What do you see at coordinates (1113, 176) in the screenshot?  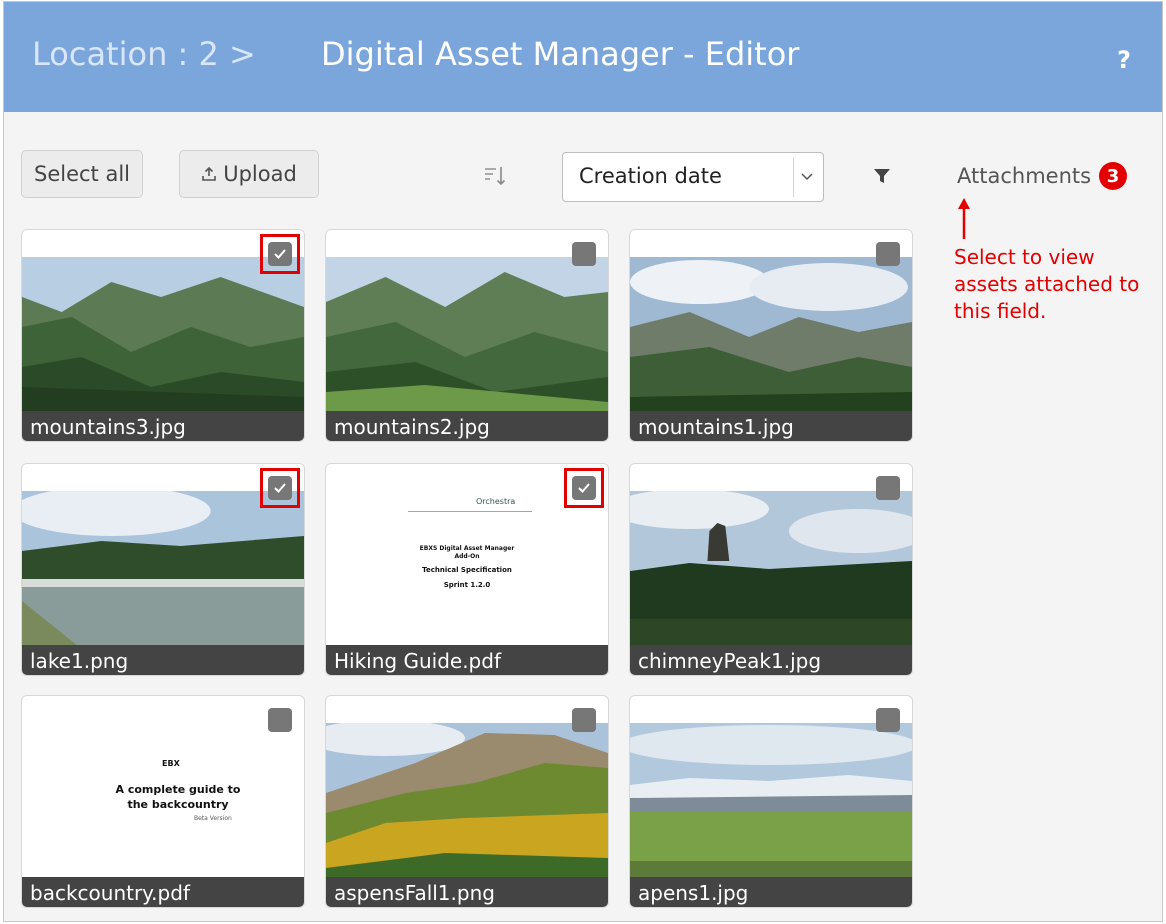 I see `attachments-count-badge: 3` at bounding box center [1113, 176].